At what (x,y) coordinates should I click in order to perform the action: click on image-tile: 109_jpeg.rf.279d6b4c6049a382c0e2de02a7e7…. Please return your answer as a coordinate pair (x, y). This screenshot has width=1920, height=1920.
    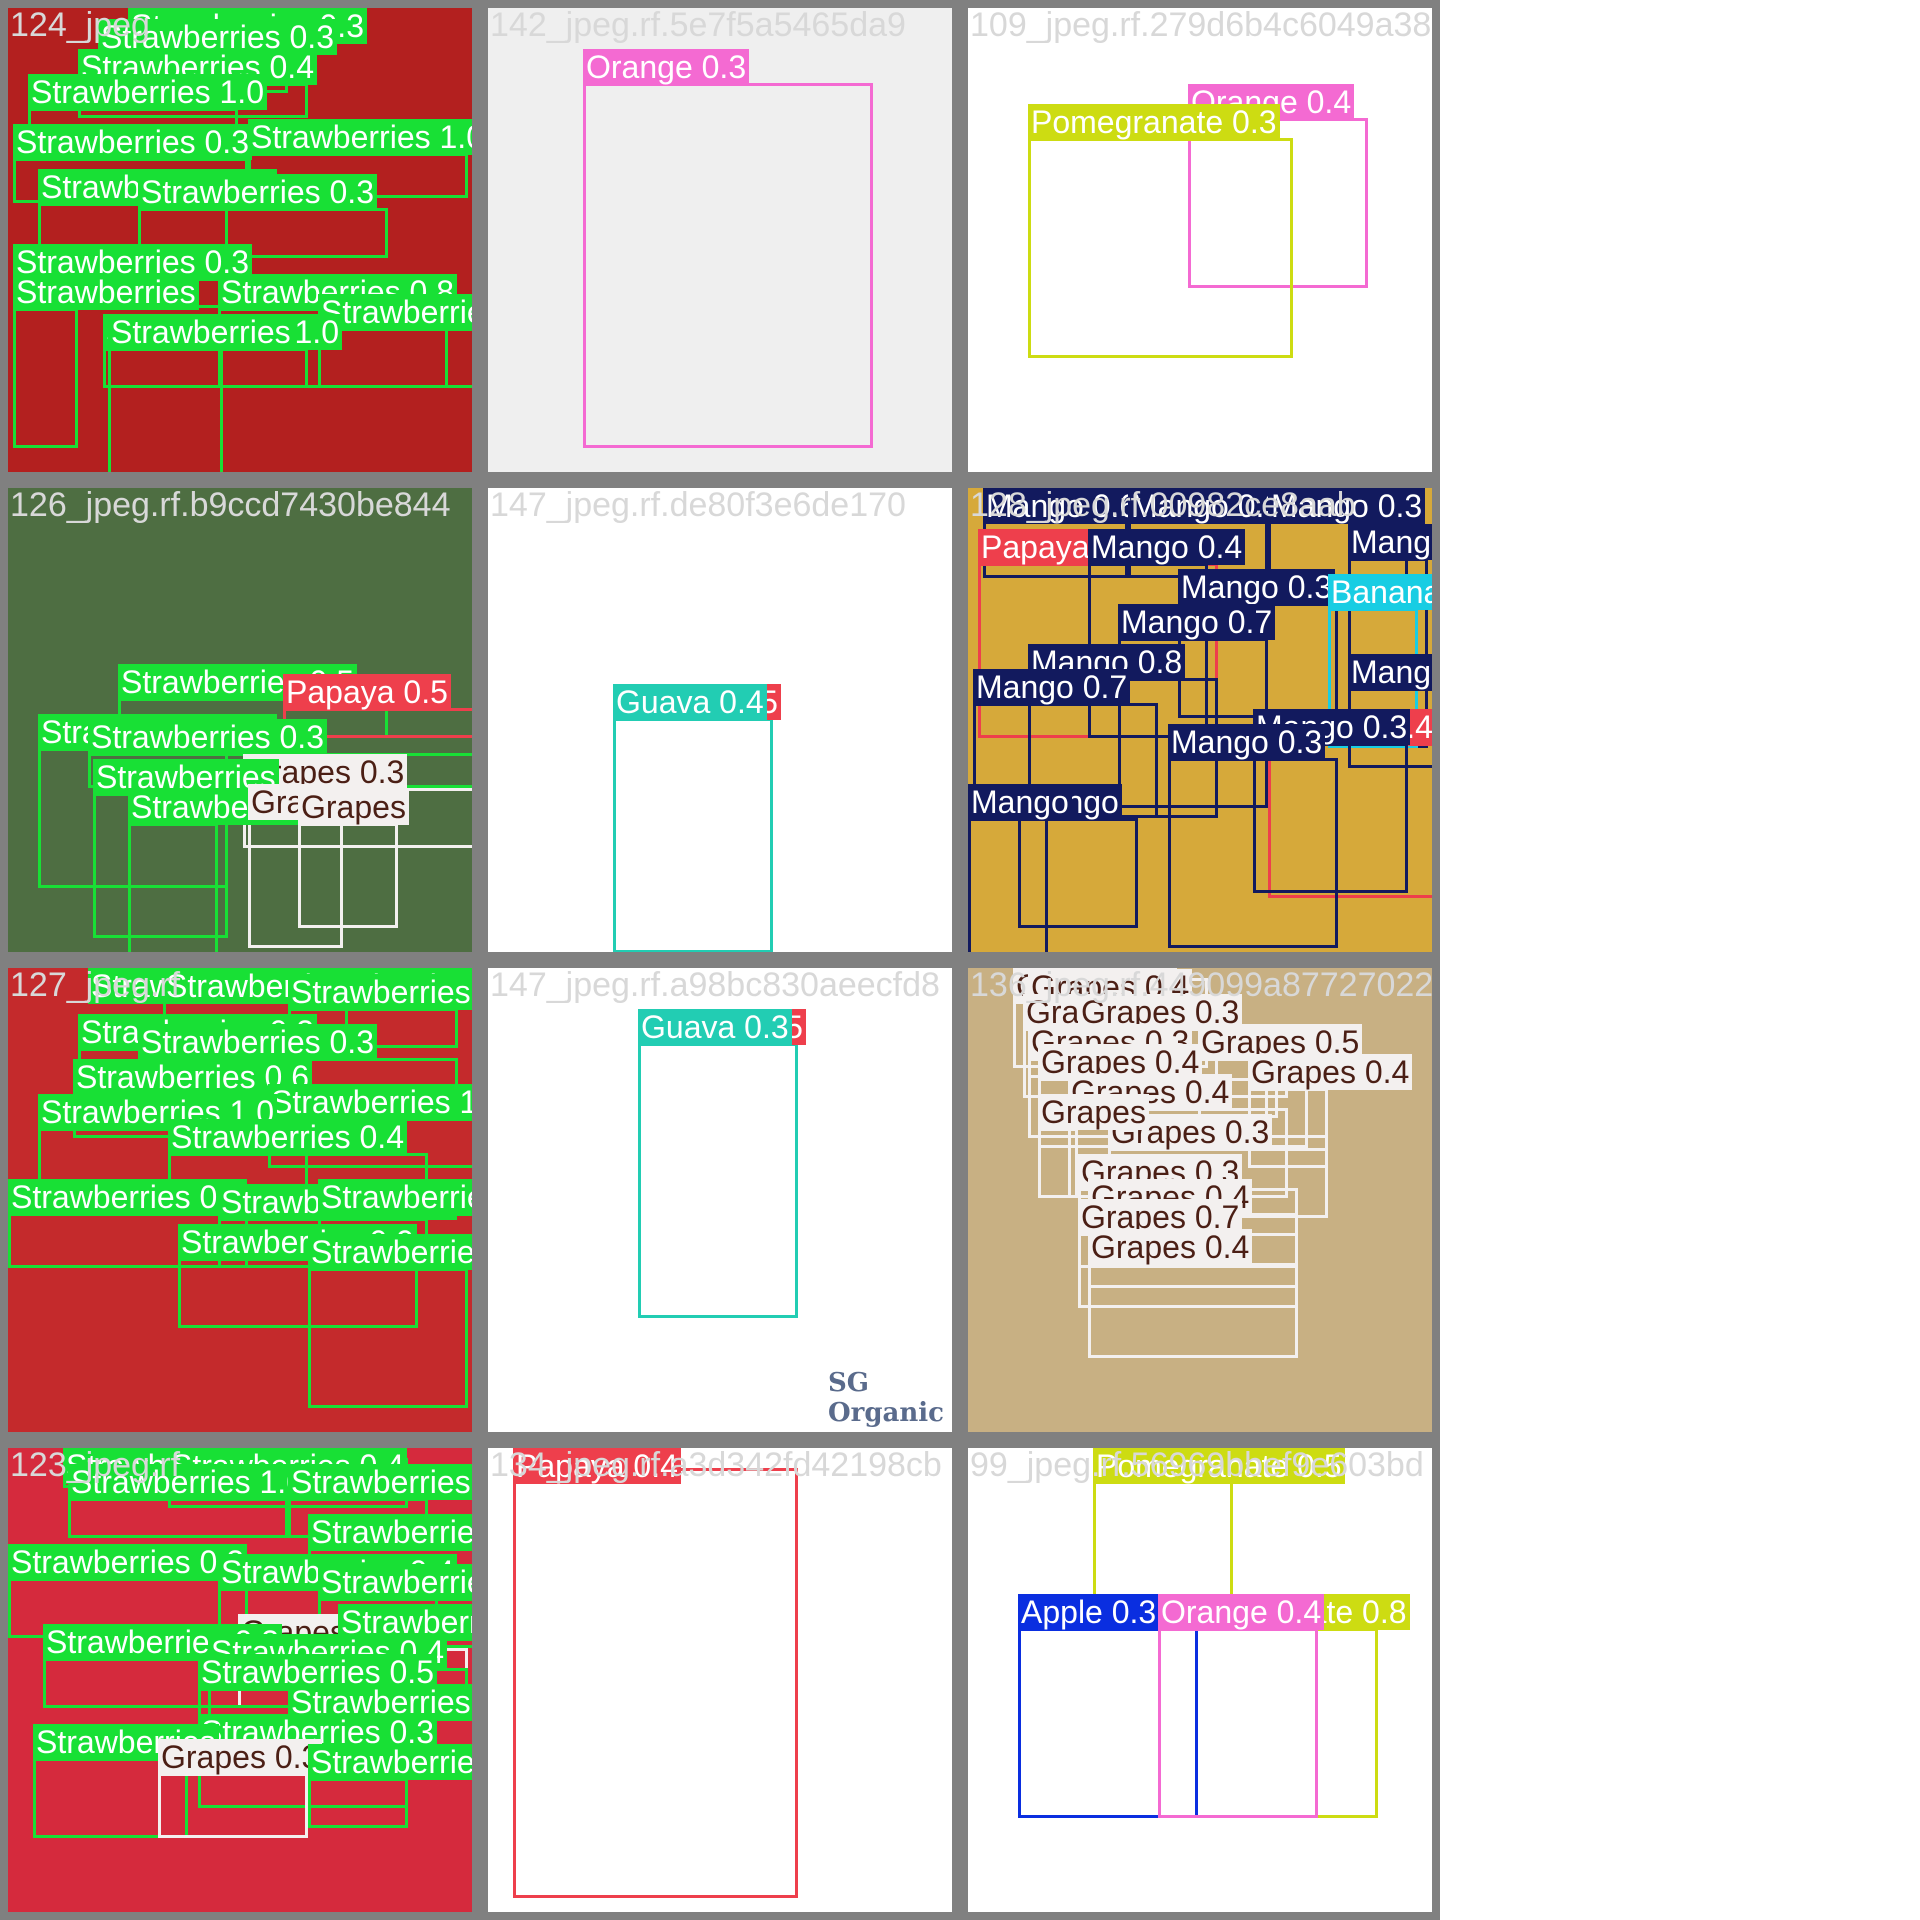
    Looking at the image, I should click on (1200, 240).